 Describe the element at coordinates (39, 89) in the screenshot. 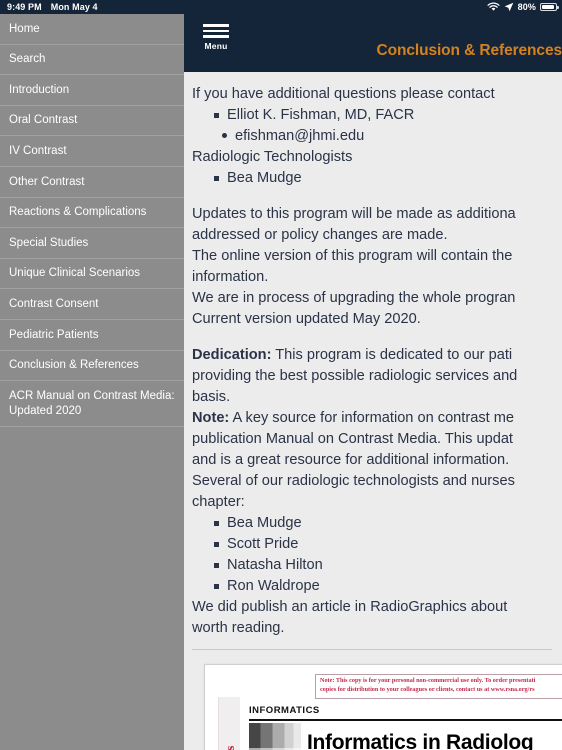

I see `sidebar-item-label: Introduction` at that location.